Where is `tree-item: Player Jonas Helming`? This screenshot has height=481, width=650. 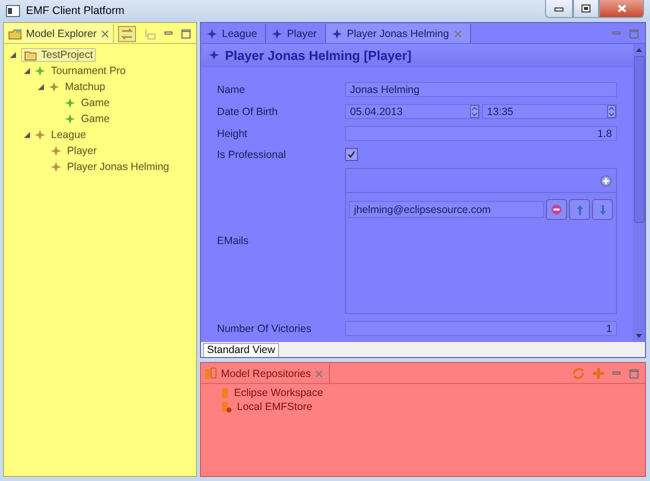
tree-item: Player Jonas Helming is located at coordinates (118, 167).